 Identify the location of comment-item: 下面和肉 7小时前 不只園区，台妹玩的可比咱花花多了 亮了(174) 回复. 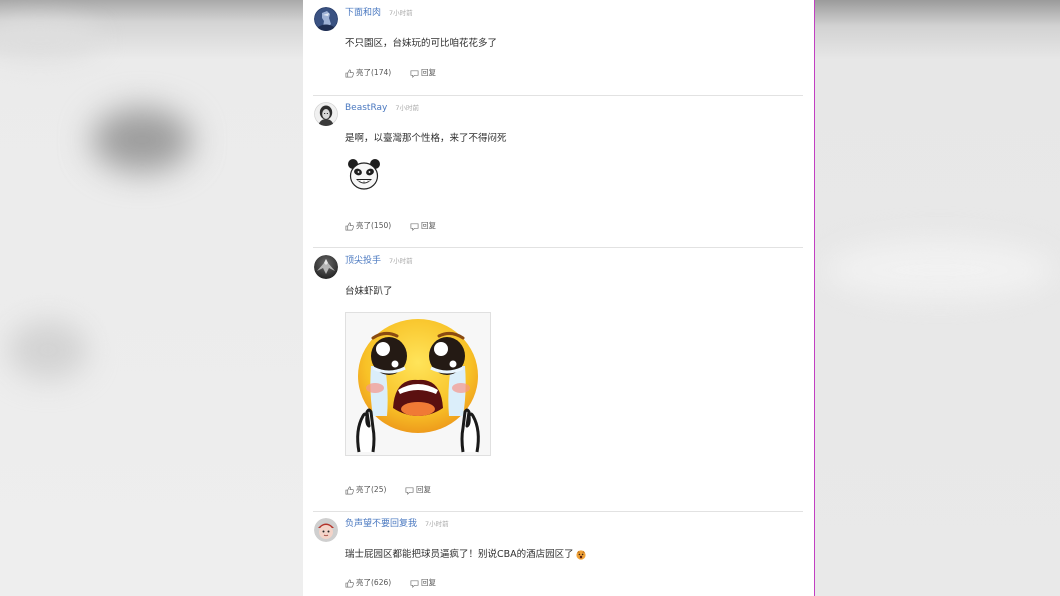
(558, 49).